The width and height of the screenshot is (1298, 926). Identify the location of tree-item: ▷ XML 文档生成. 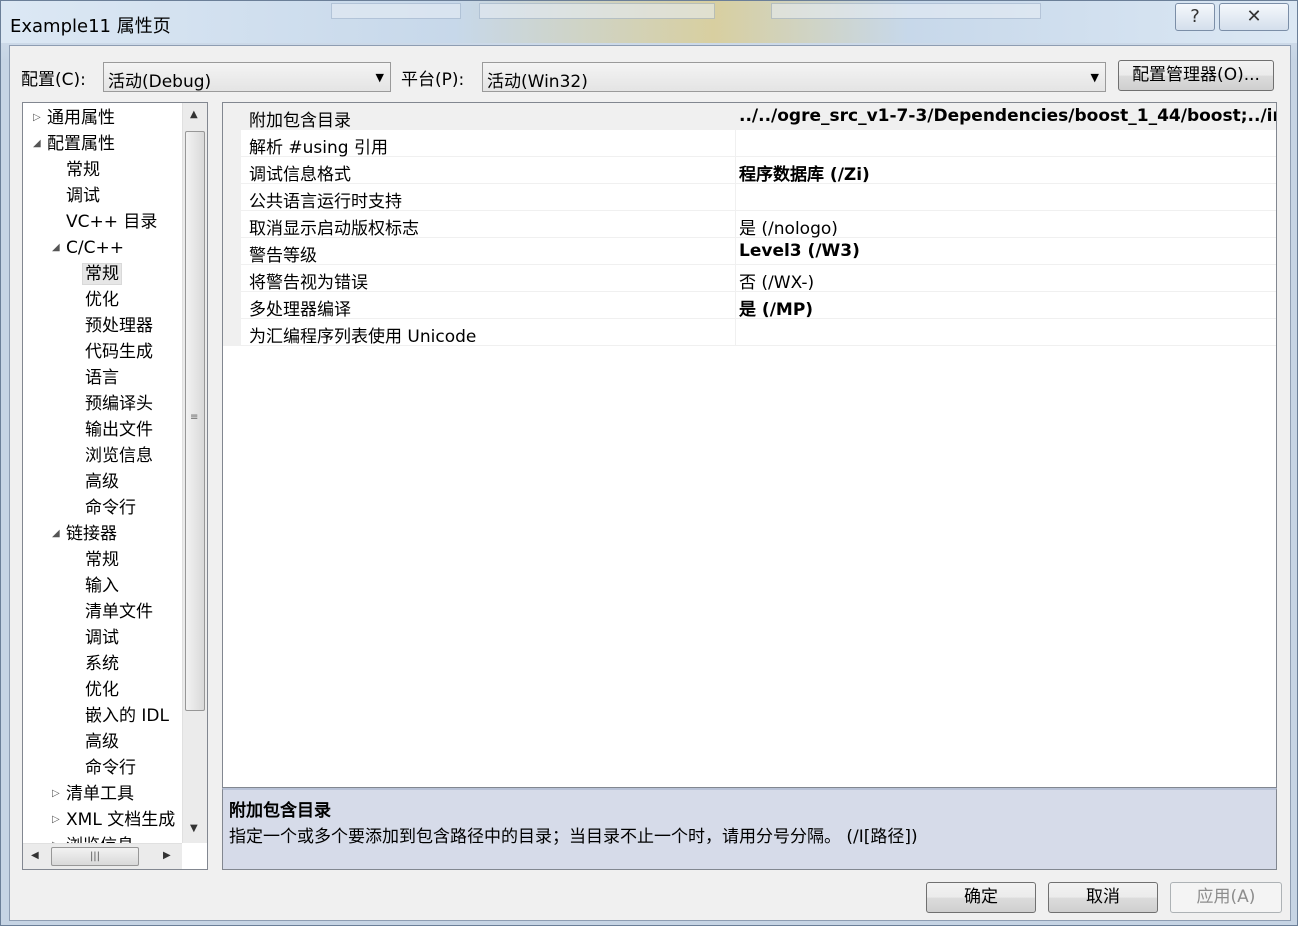
(113, 820).